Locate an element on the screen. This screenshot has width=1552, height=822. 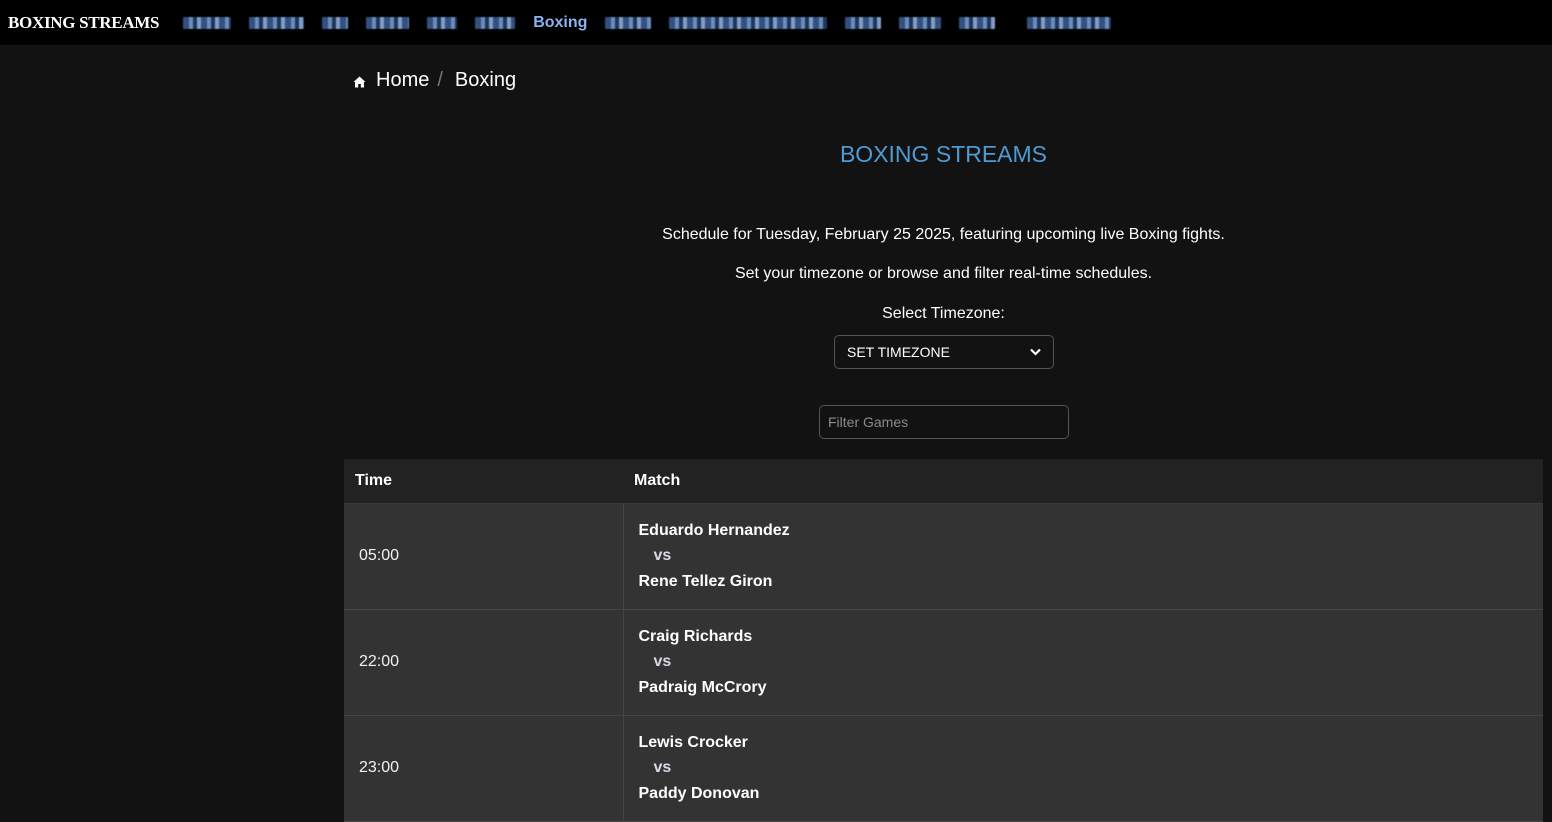
match-time: 23:00 is located at coordinates (484, 768).